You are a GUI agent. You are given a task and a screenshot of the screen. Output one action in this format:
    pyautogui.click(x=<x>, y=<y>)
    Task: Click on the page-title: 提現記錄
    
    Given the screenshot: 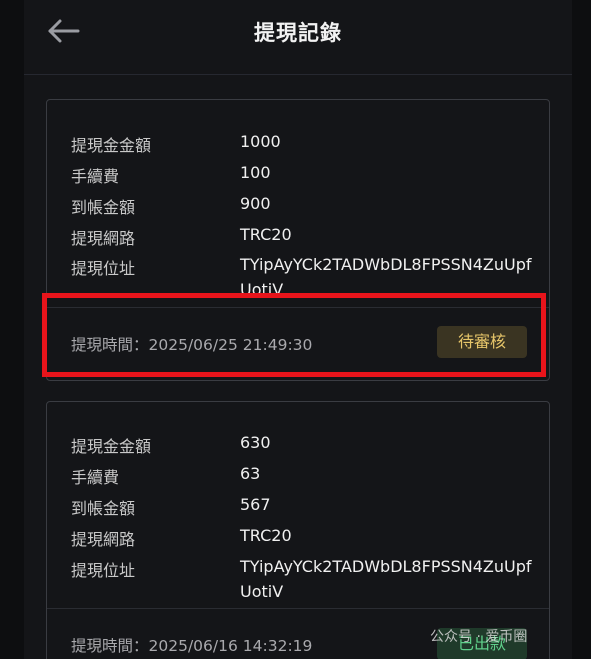 What is the action you would take?
    pyautogui.click(x=298, y=33)
    